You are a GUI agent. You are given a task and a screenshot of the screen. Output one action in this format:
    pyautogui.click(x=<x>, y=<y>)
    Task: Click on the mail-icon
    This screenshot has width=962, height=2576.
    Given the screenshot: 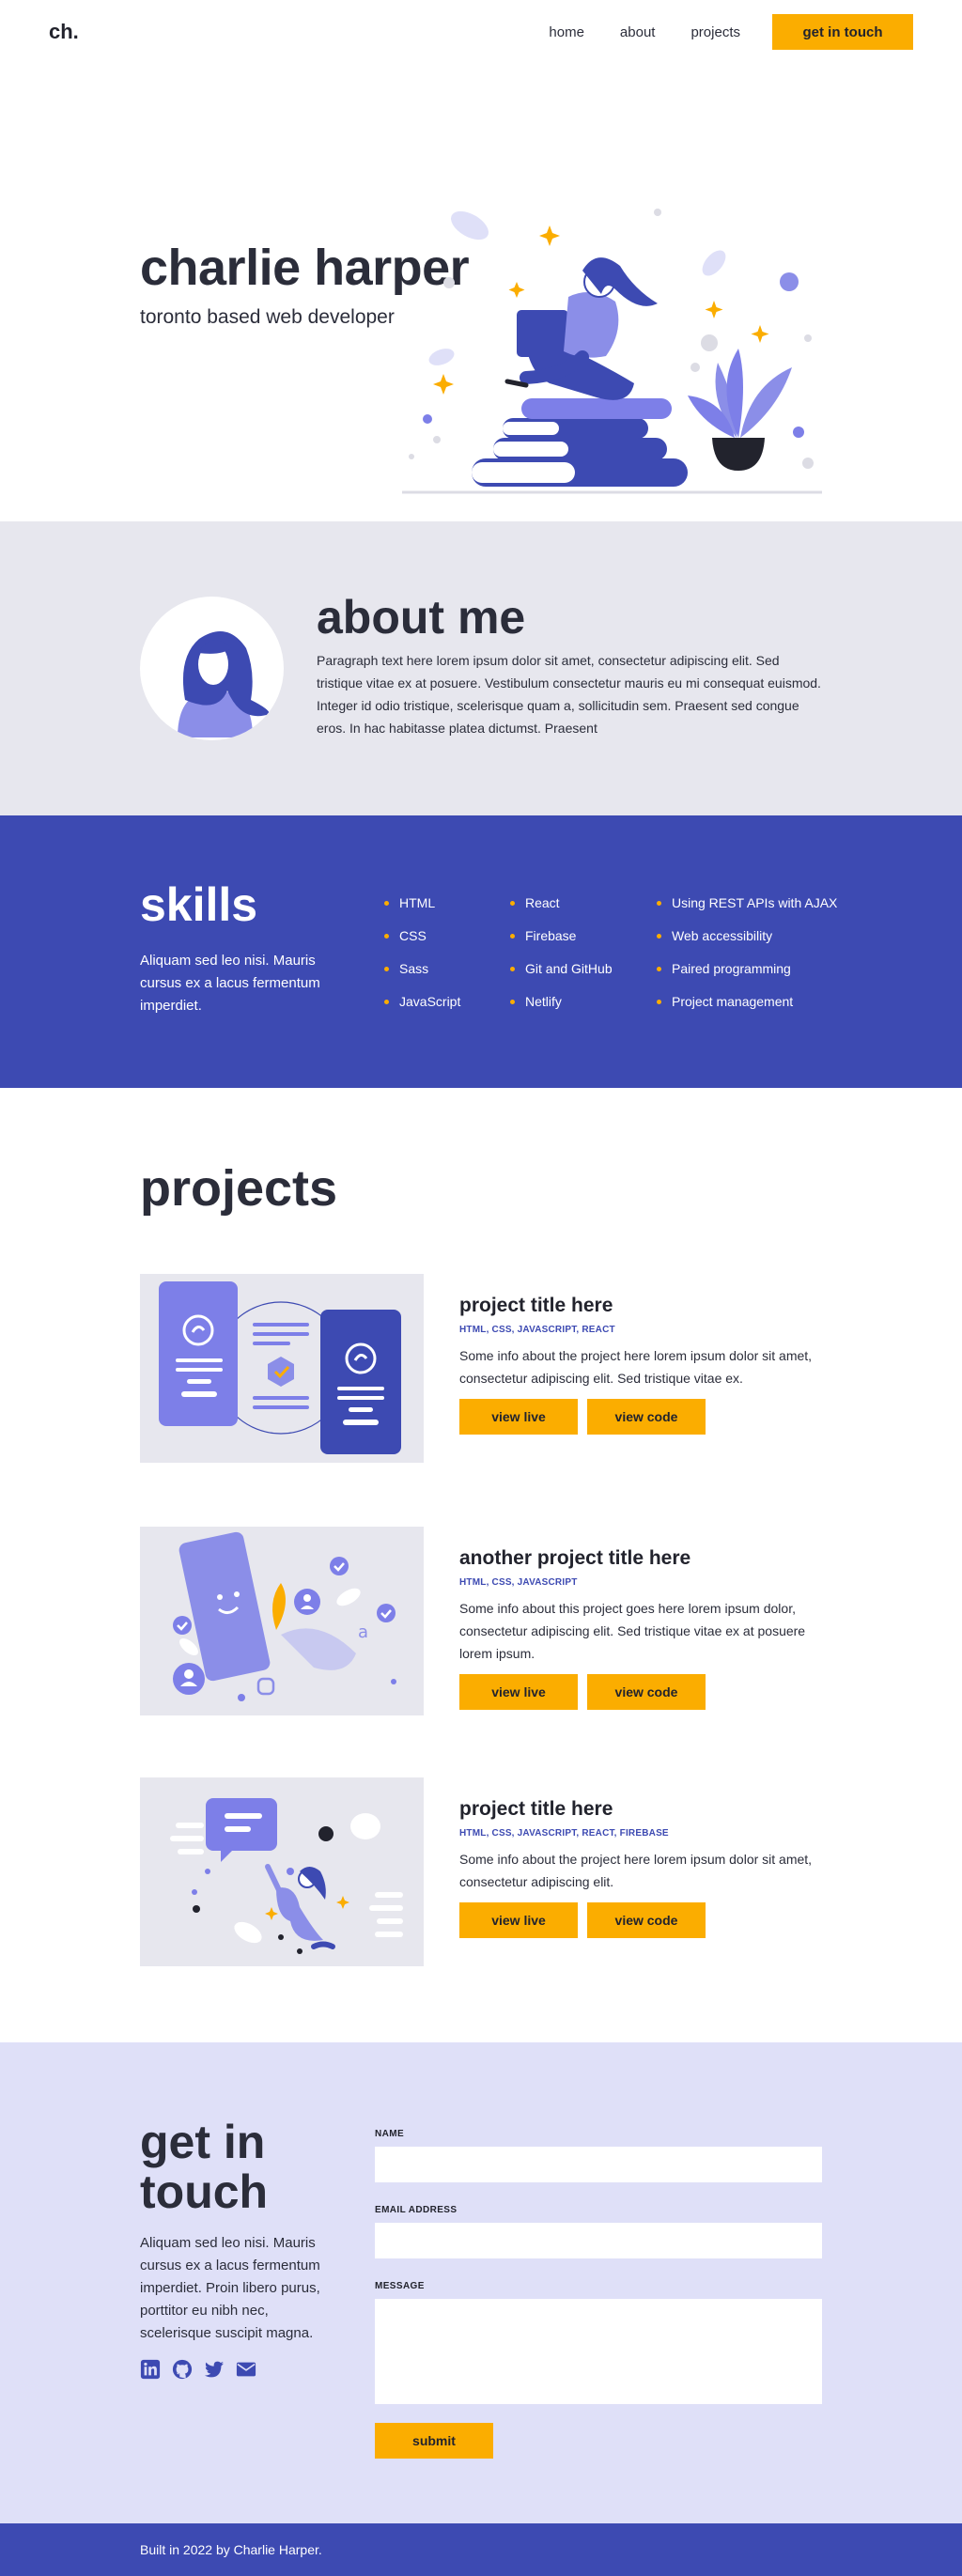 What is the action you would take?
    pyautogui.click(x=246, y=2370)
    